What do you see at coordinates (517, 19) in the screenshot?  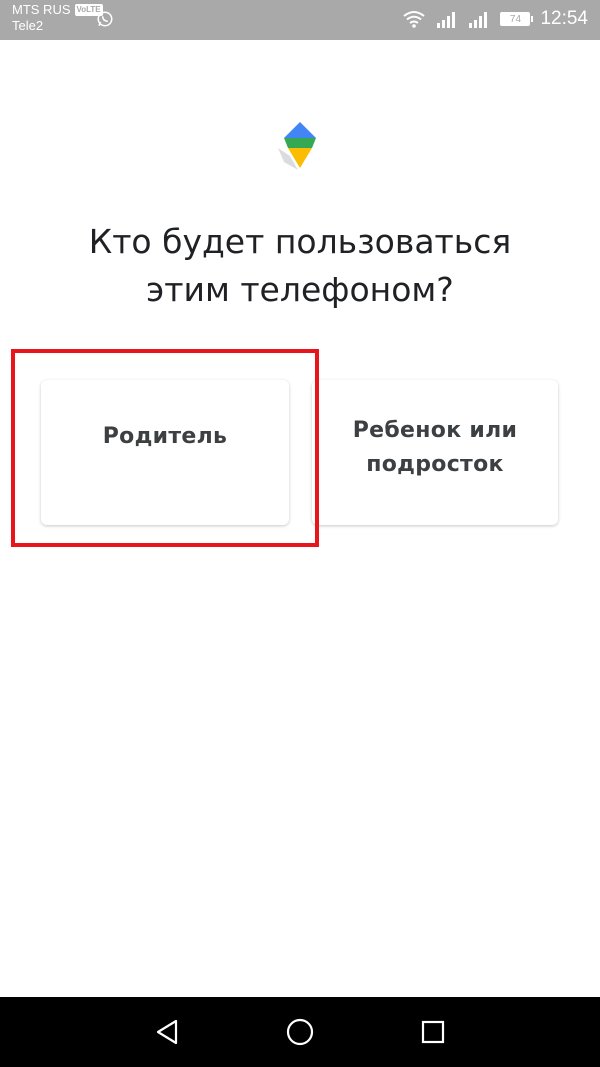 I see `battery-icon: 74` at bounding box center [517, 19].